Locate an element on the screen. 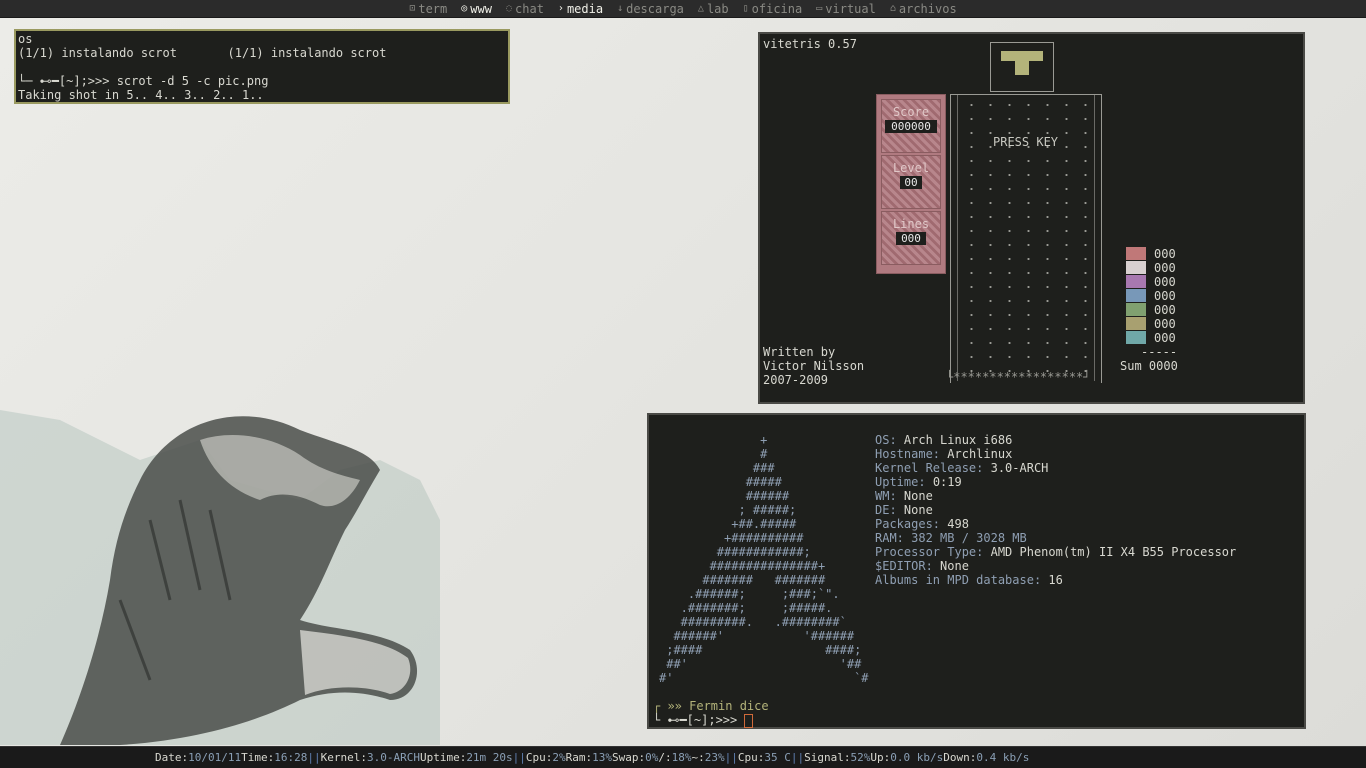 The height and width of the screenshot is (768, 1366). office-icon: ▯ is located at coordinates (745, 8).